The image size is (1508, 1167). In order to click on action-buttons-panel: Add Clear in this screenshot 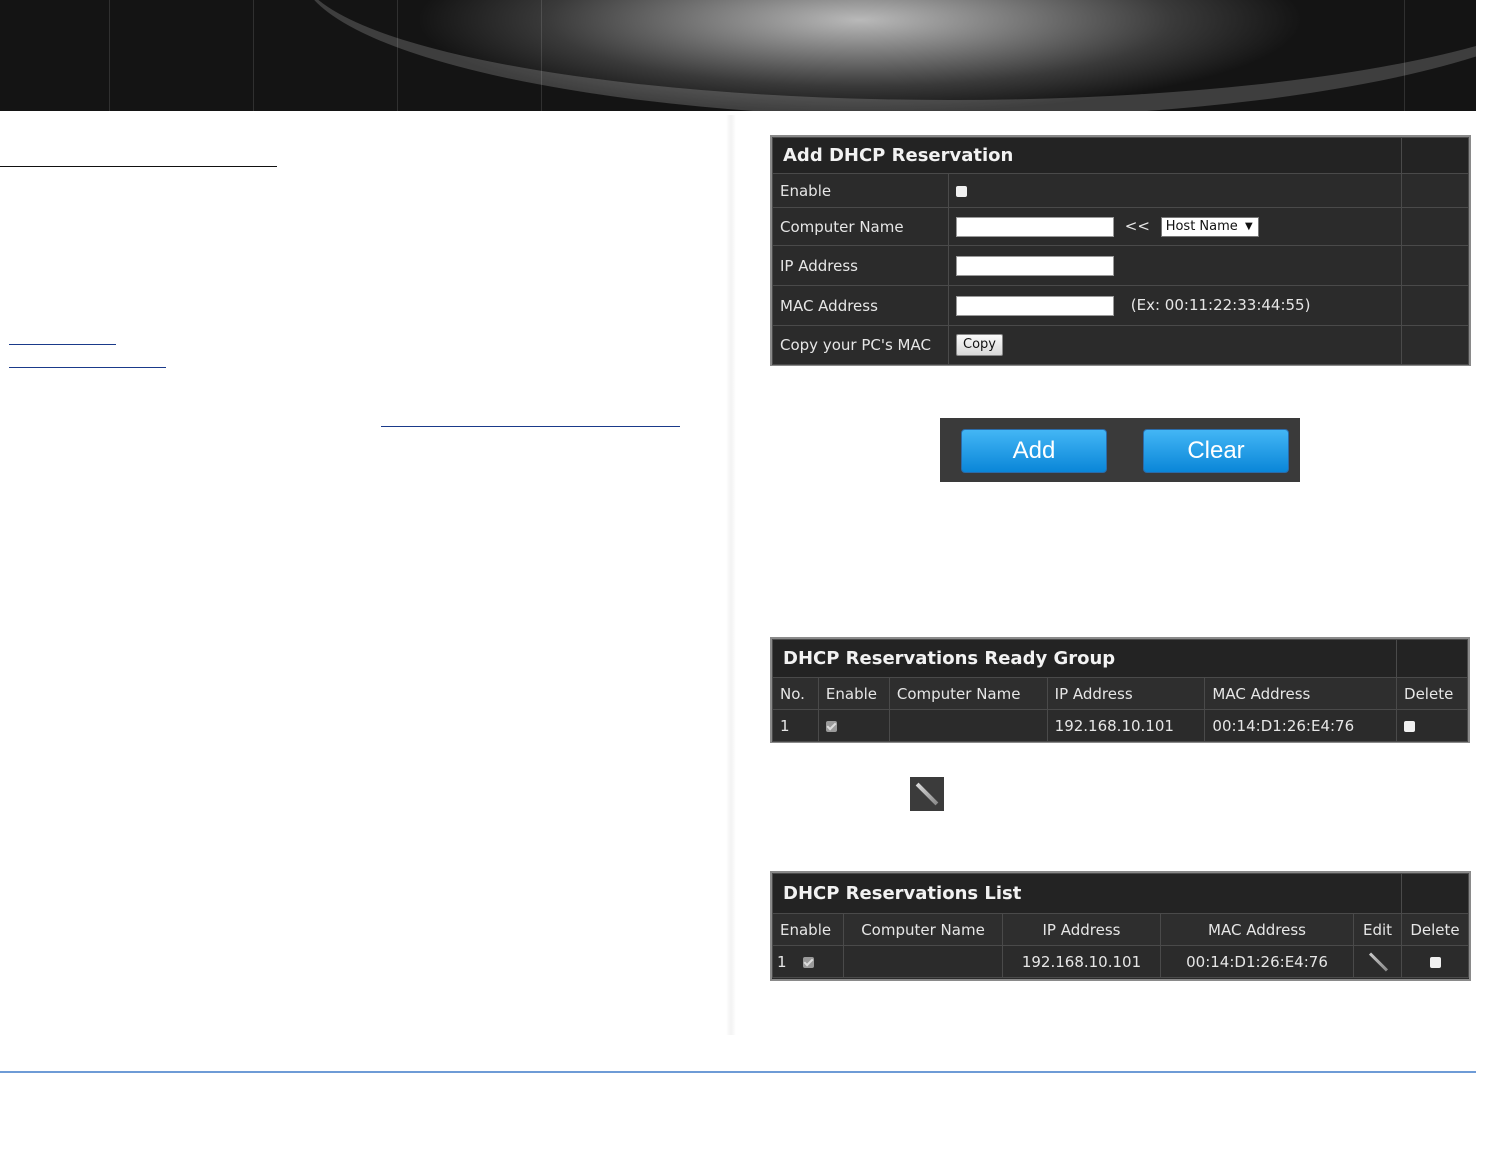, I will do `click(1120, 450)`.